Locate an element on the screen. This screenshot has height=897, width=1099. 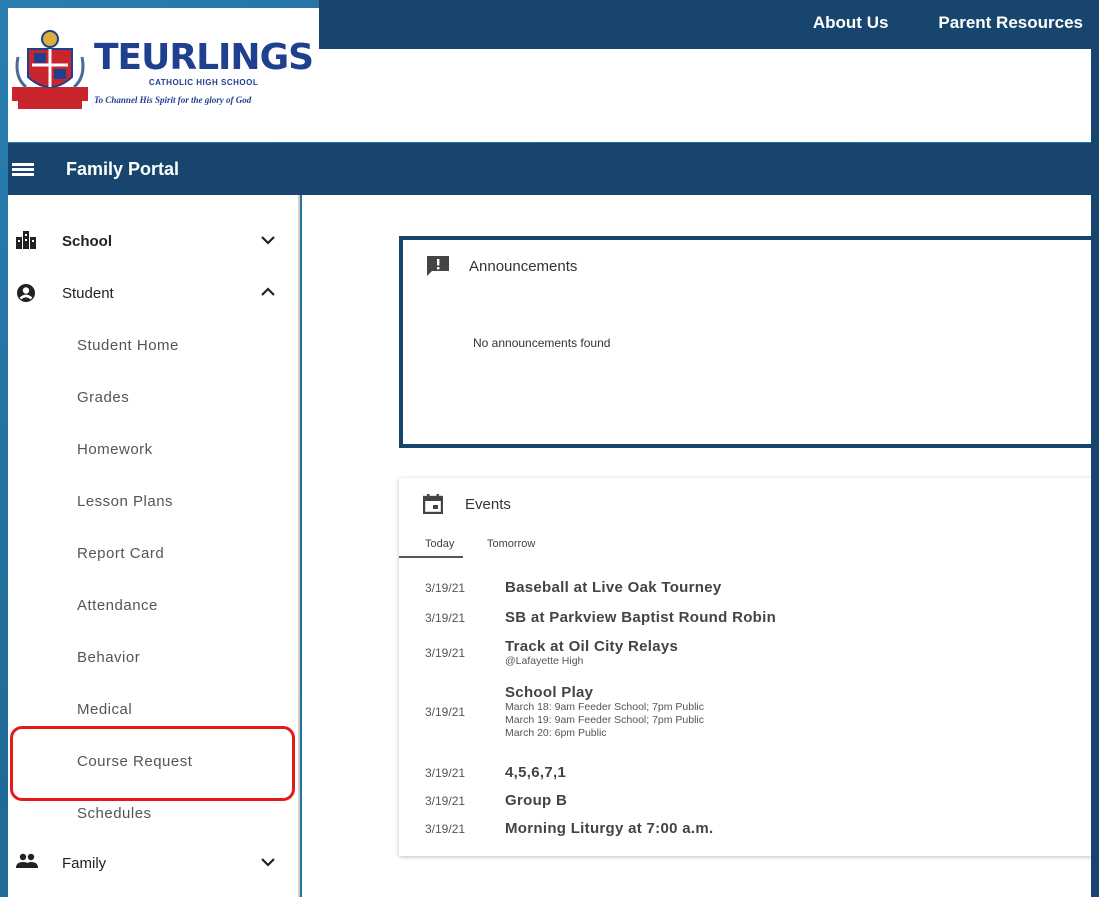
window-right-edge is located at coordinates (1095, 448).